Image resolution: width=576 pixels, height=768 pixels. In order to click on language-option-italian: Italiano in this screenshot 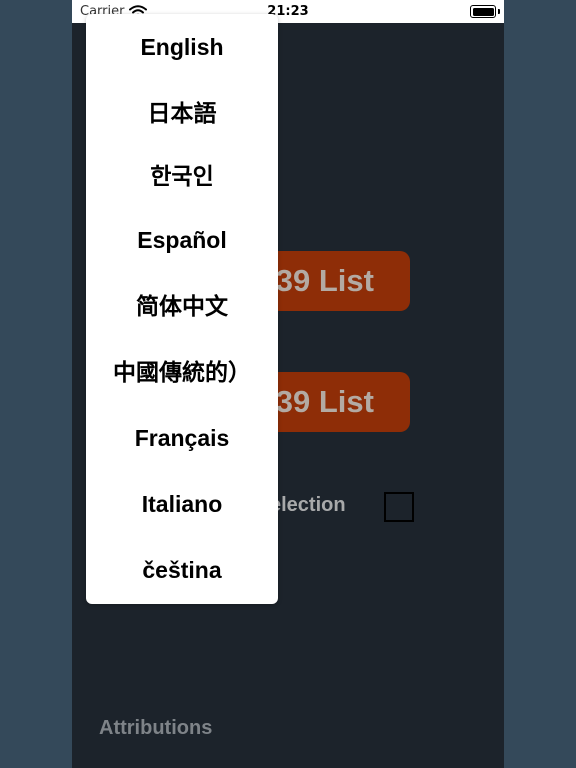, I will do `click(182, 504)`.